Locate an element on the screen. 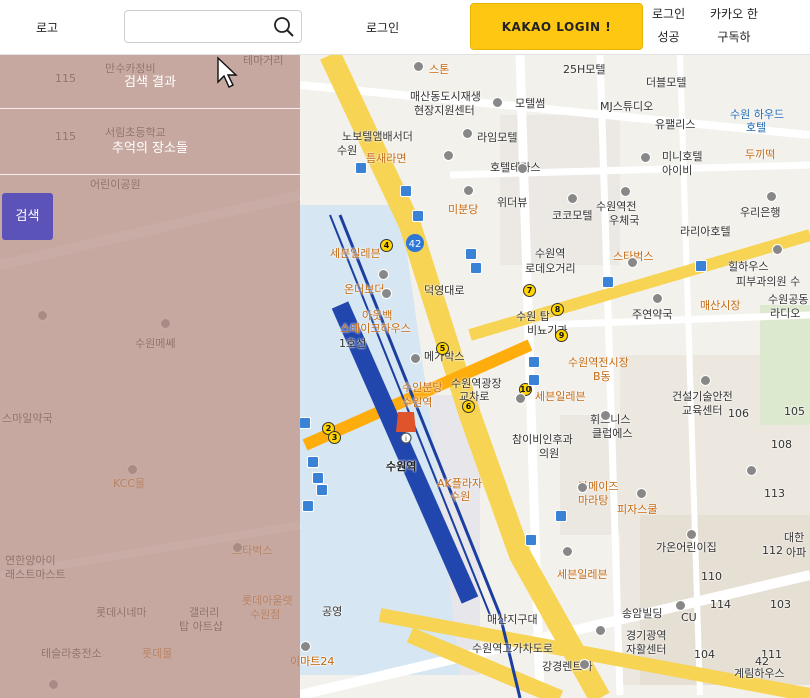 The width and height of the screenshot is (810, 698). kakao-login-button: KAKAO LOGIN ! is located at coordinates (556, 26).